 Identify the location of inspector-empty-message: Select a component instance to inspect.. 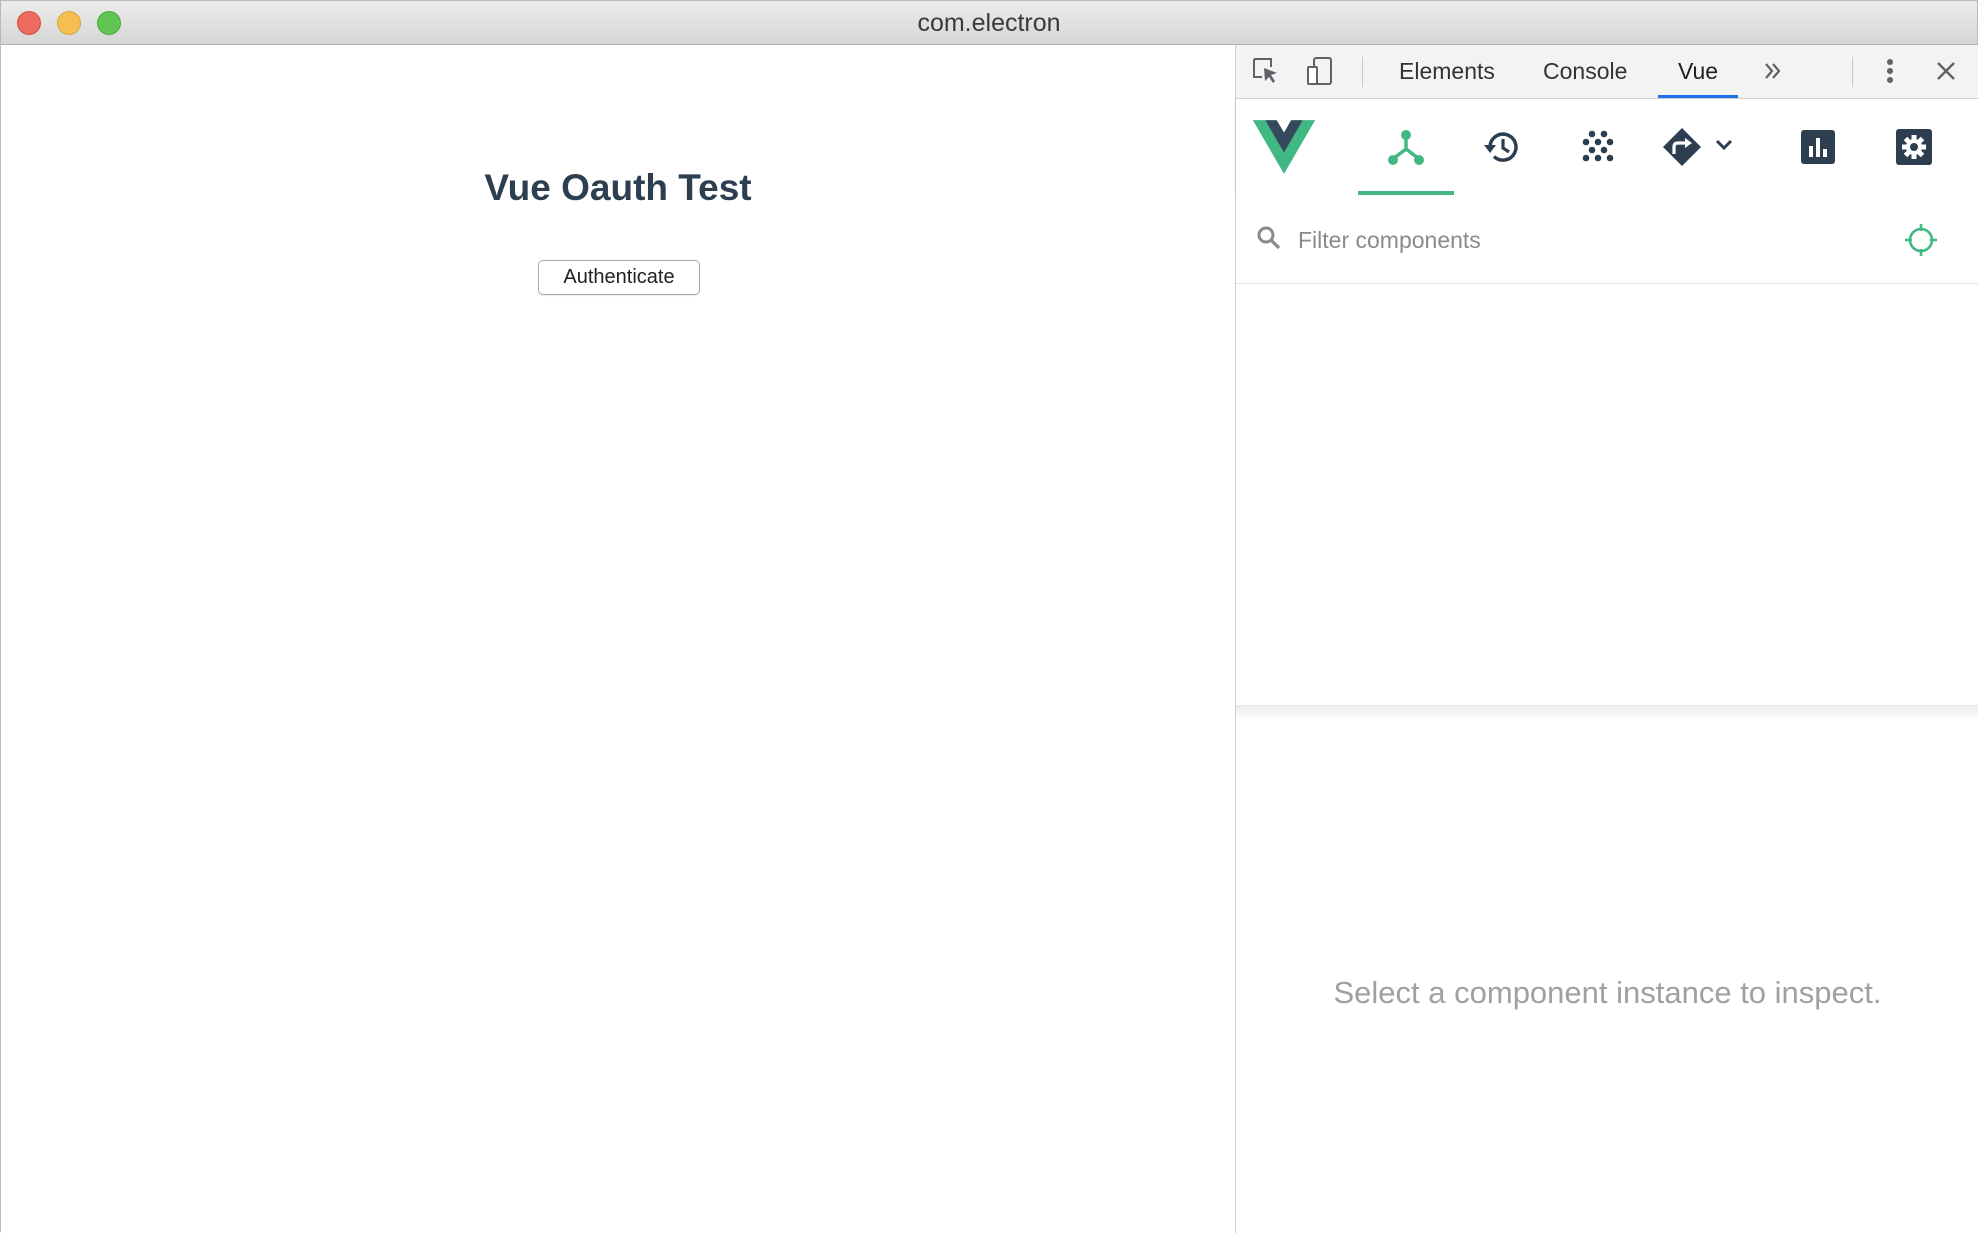
(1607, 992).